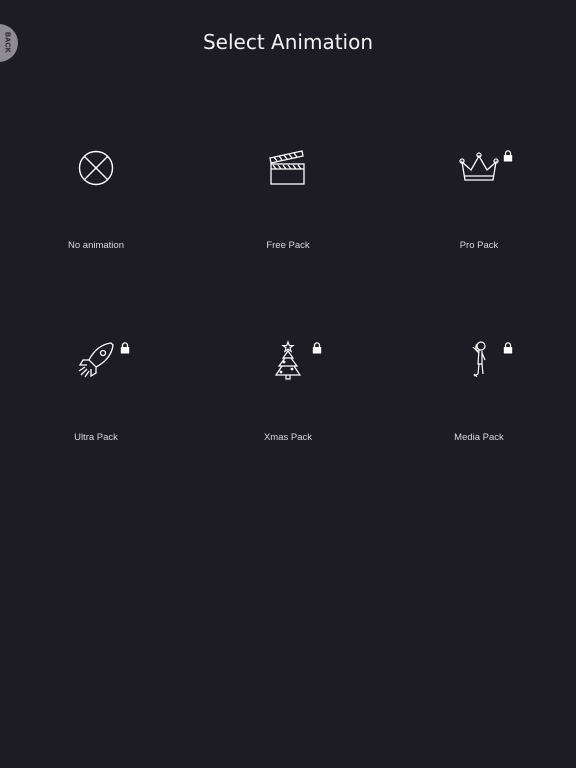 This screenshot has width=576, height=768. What do you see at coordinates (288, 360) in the screenshot?
I see `christmas-tree-icon` at bounding box center [288, 360].